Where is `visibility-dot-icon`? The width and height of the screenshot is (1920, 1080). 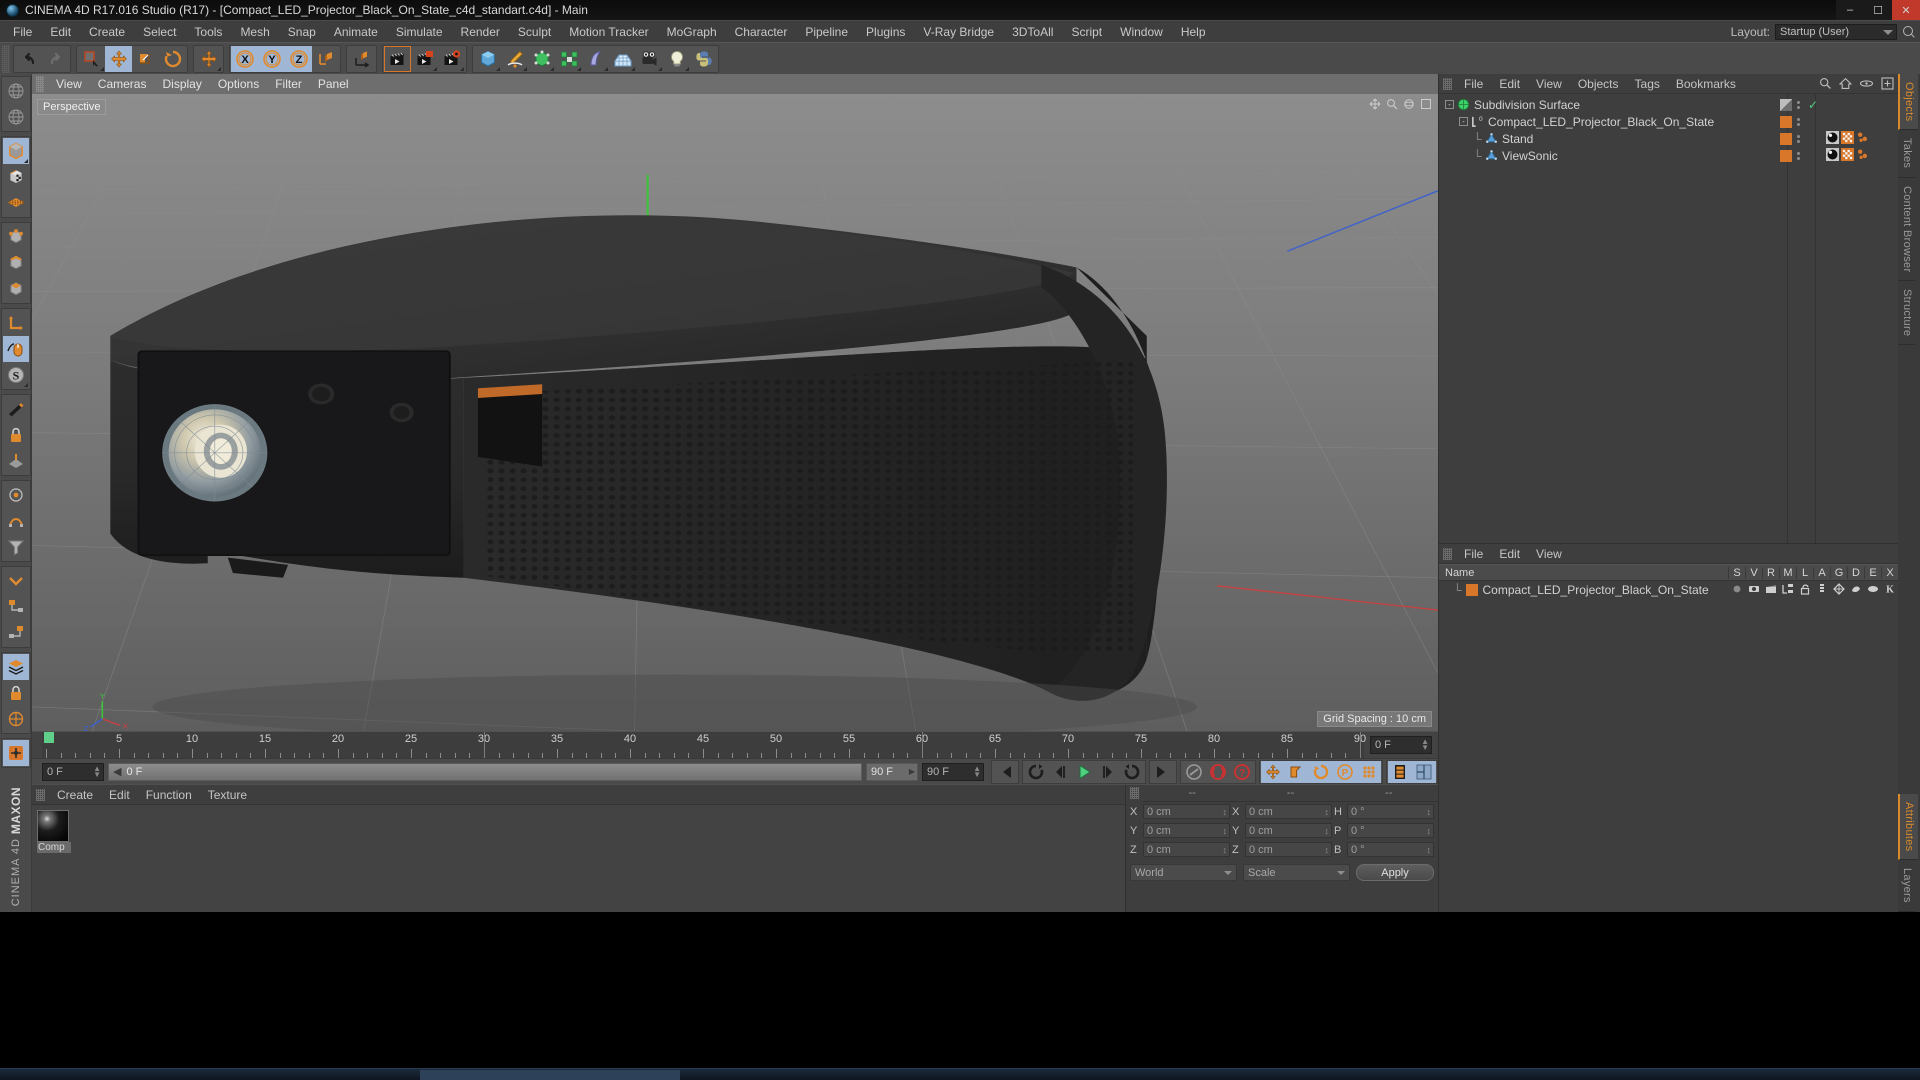 visibility-dot-icon is located at coordinates (1786, 104).